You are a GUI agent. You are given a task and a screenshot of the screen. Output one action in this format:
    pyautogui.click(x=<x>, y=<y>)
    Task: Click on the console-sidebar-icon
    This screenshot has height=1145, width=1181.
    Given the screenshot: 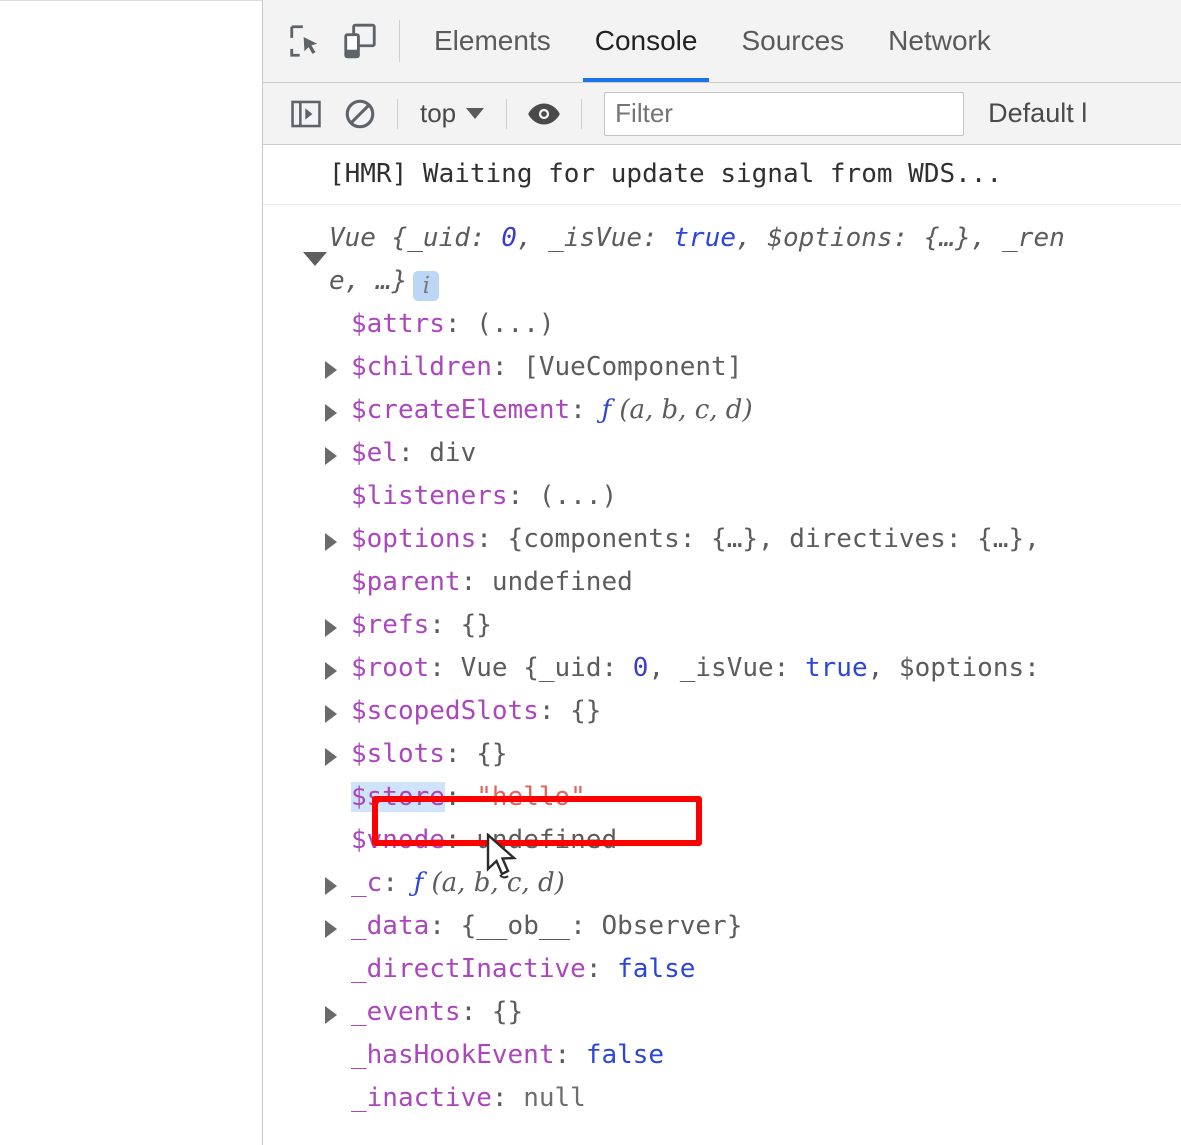 What is the action you would take?
    pyautogui.click(x=306, y=114)
    